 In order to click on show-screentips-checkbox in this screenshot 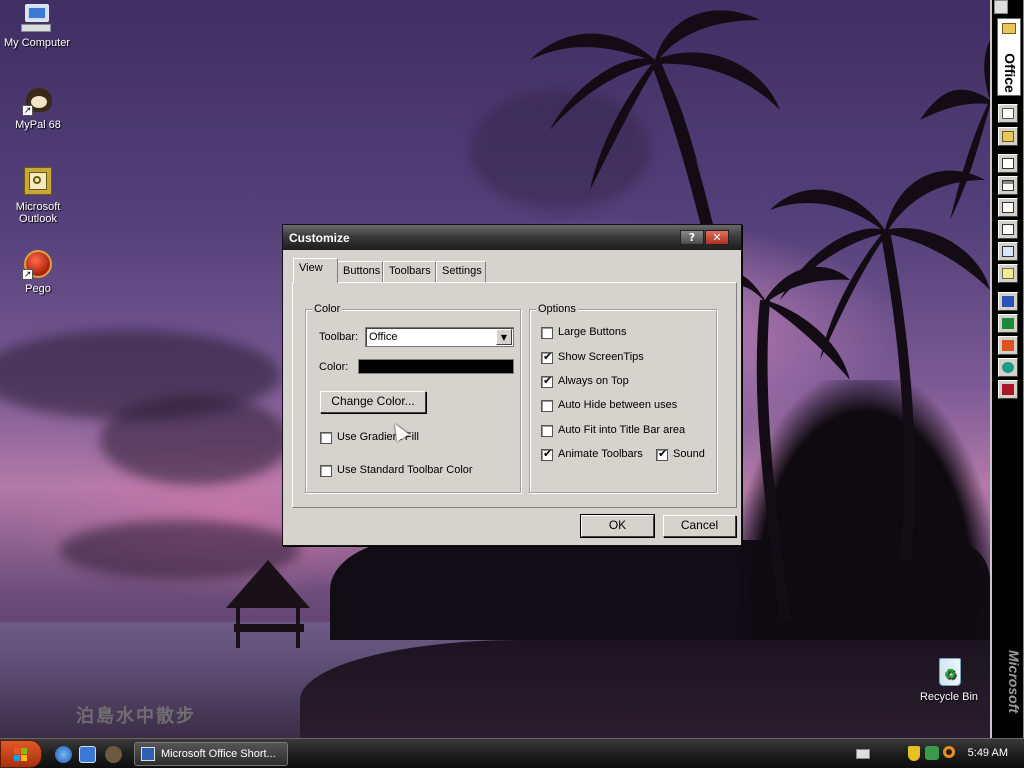, I will do `click(547, 357)`.